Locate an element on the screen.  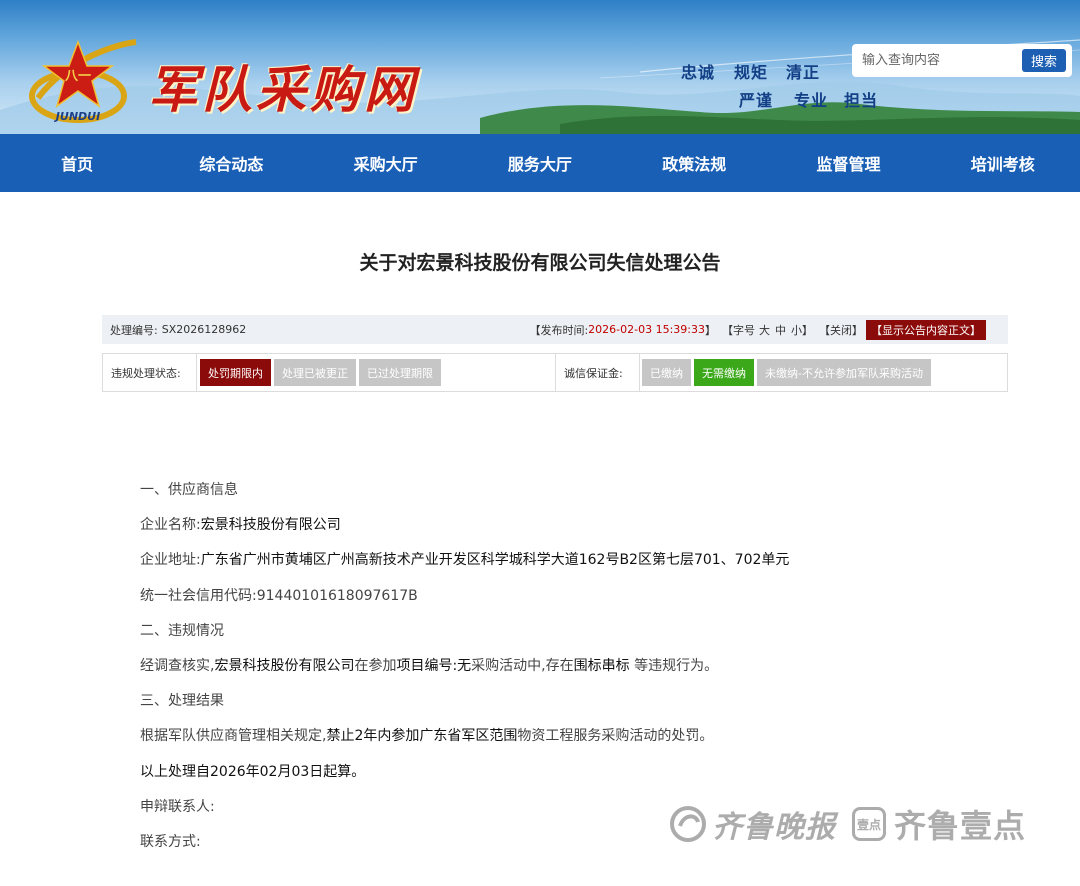
company-name: 宏景科技股份有限公司 is located at coordinates (270, 525).